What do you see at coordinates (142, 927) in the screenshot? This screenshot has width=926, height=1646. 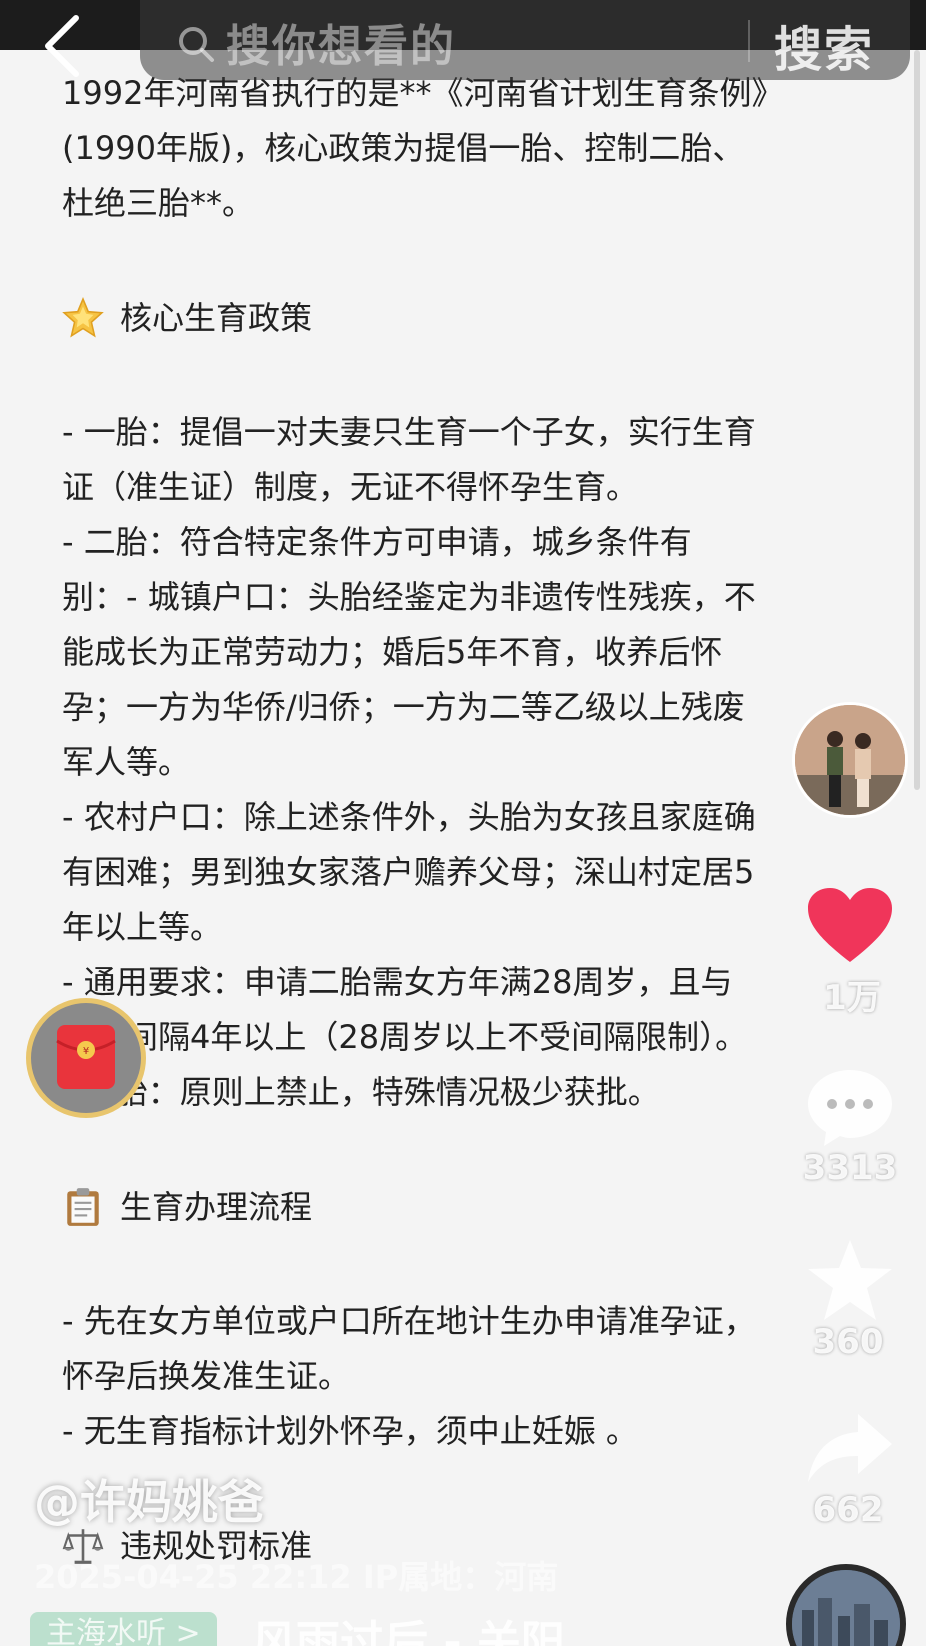 I see `policy-line-10: 年以上等。` at bounding box center [142, 927].